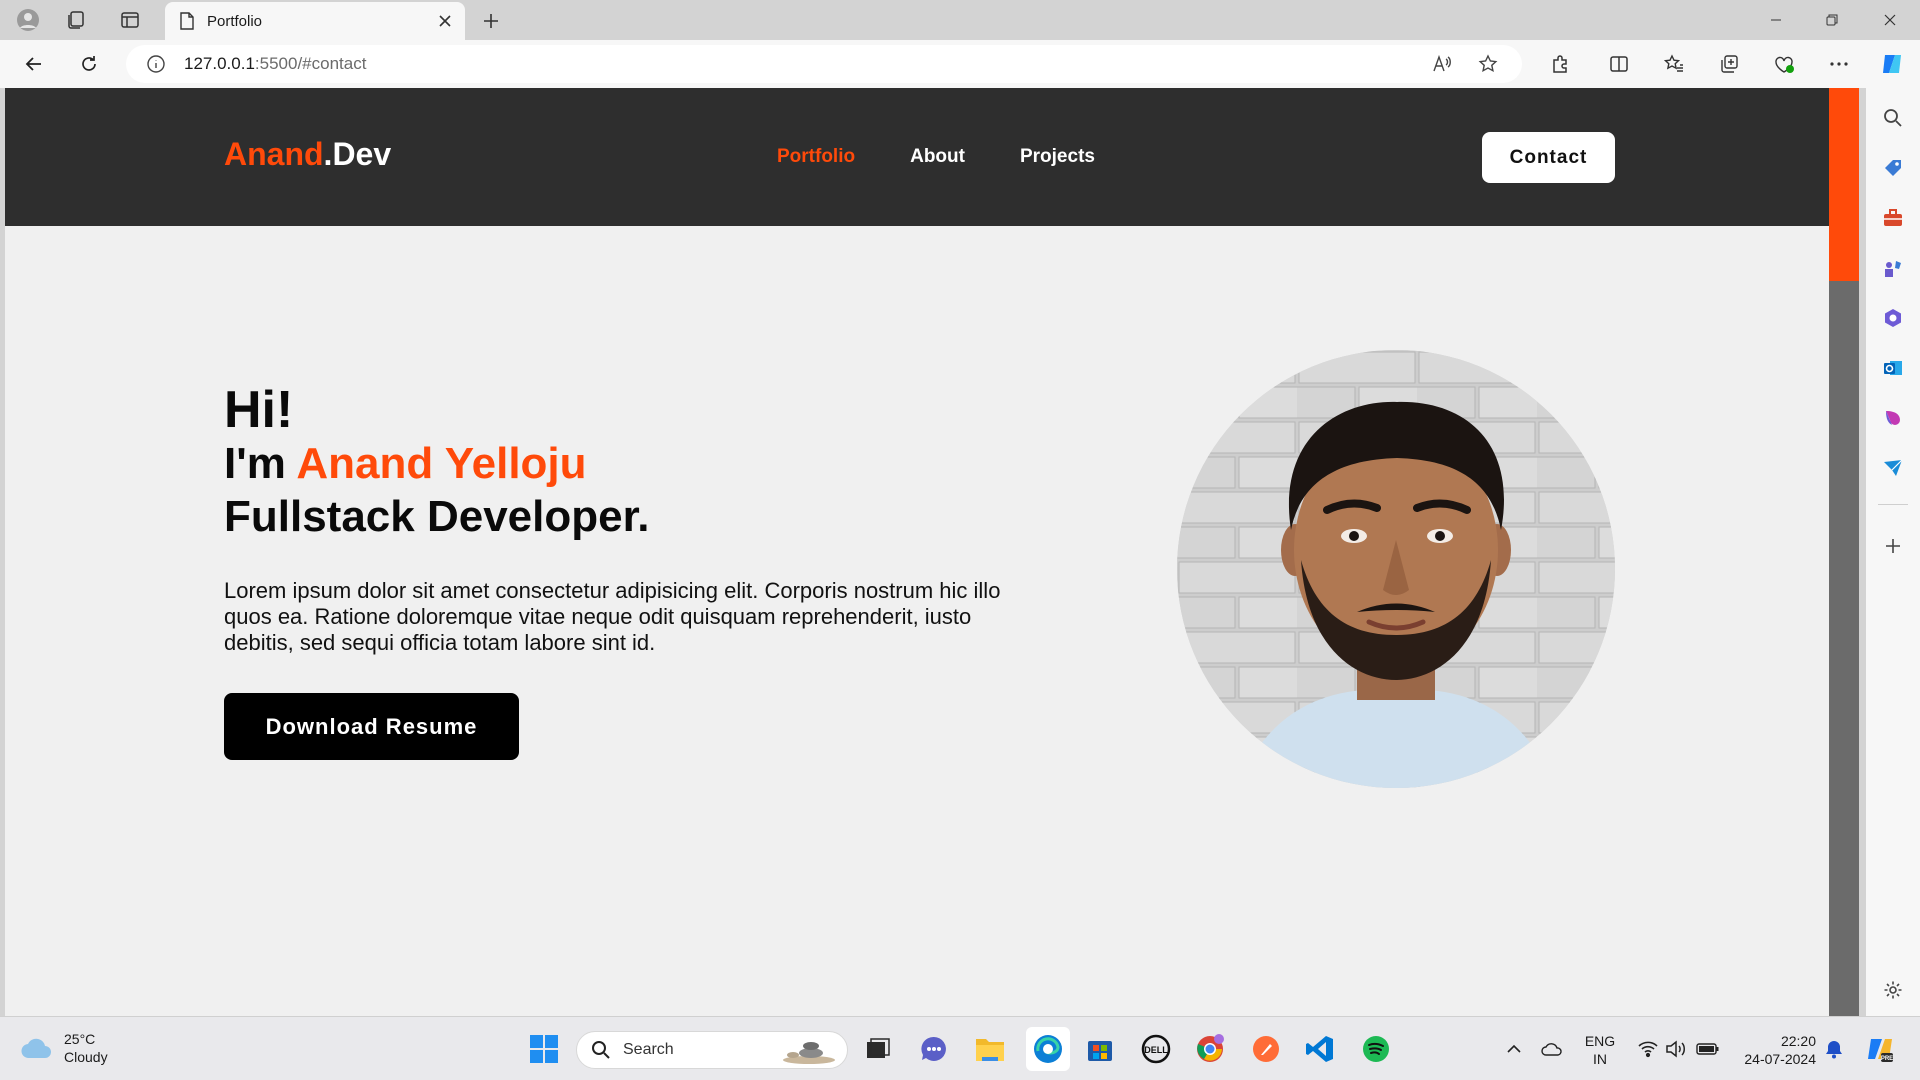 The height and width of the screenshot is (1080, 1920). What do you see at coordinates (816, 157) in the screenshot?
I see `nav-link-portfolio: Portfolio` at bounding box center [816, 157].